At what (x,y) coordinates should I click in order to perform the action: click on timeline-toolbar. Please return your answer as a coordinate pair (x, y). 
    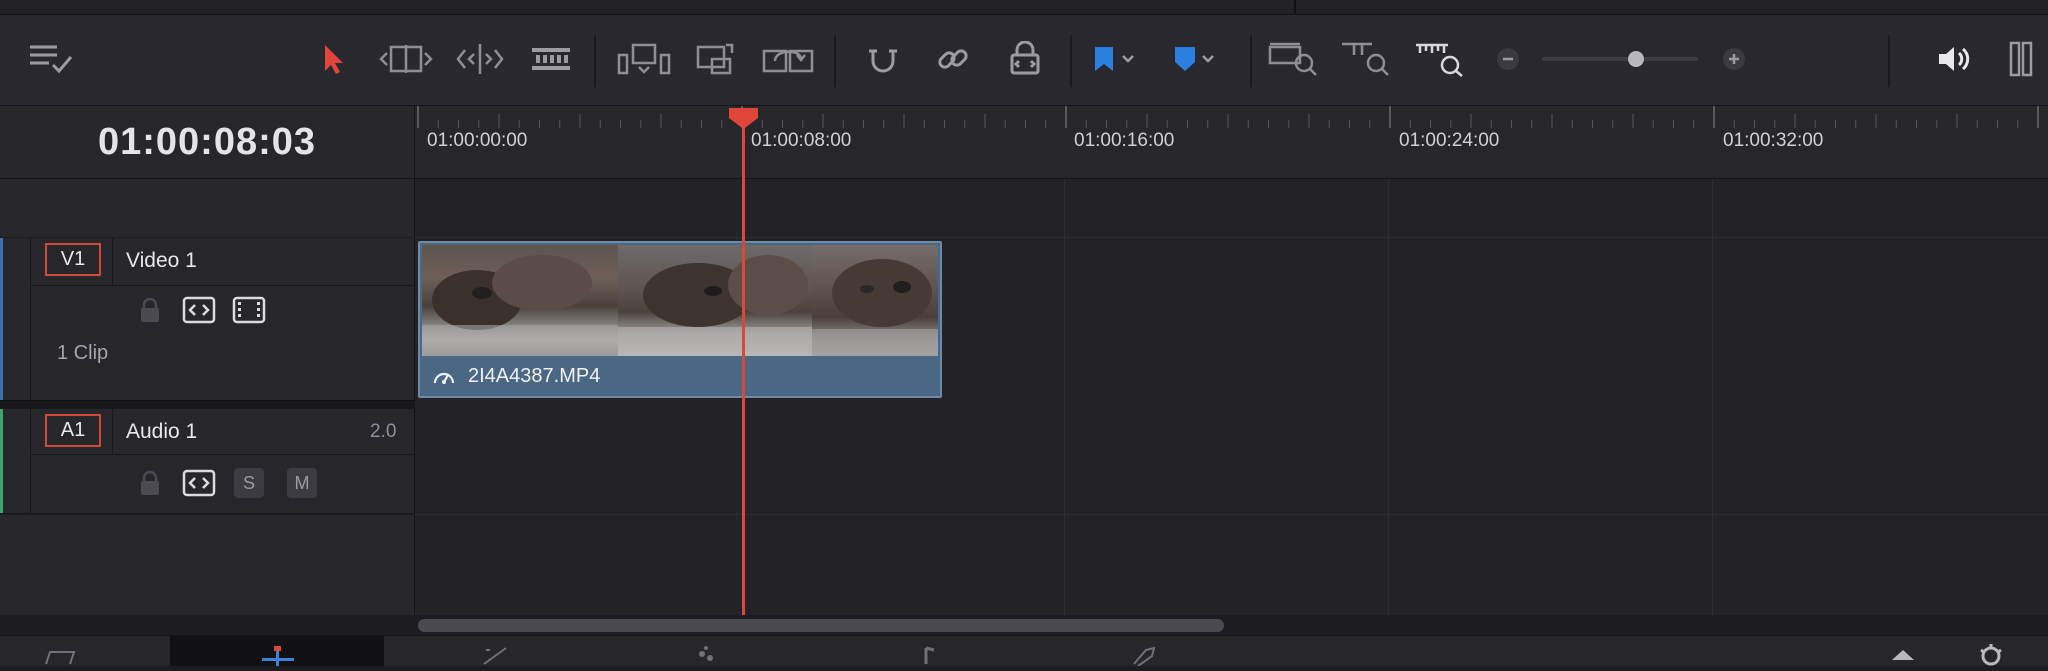
    Looking at the image, I should click on (1024, 60).